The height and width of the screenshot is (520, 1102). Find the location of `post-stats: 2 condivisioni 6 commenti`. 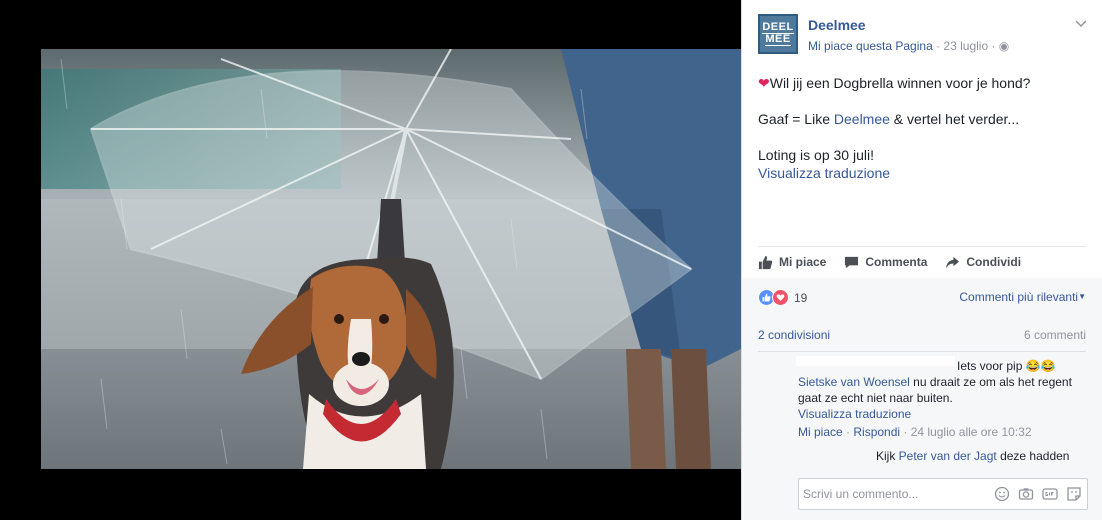

post-stats: 2 condivisioni 6 commenti is located at coordinates (922, 335).